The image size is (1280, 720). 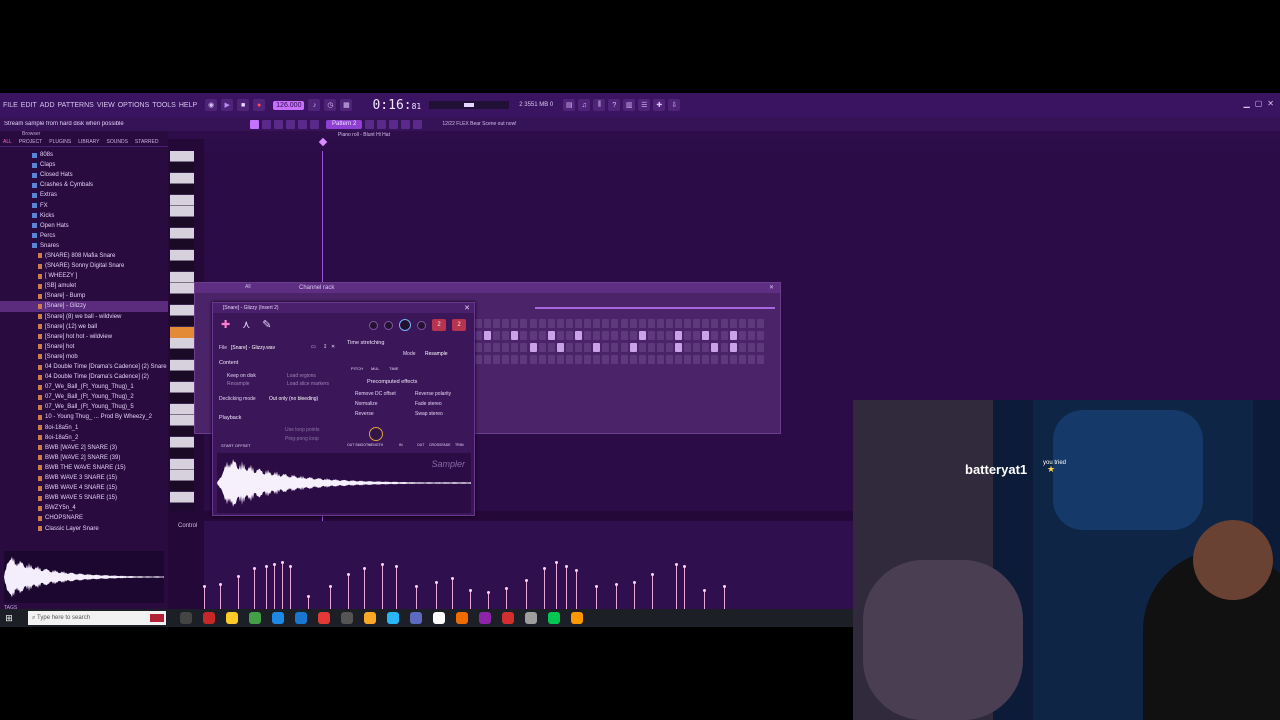 I want to click on channel-rack-titlebar: Channel rack, so click(x=487, y=288).